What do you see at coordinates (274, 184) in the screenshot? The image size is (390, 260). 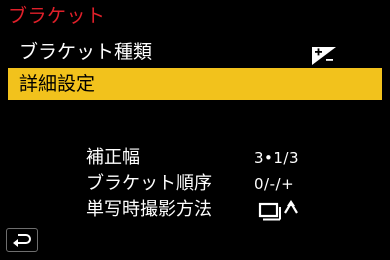 I see `setting-value: 0/-/+` at bounding box center [274, 184].